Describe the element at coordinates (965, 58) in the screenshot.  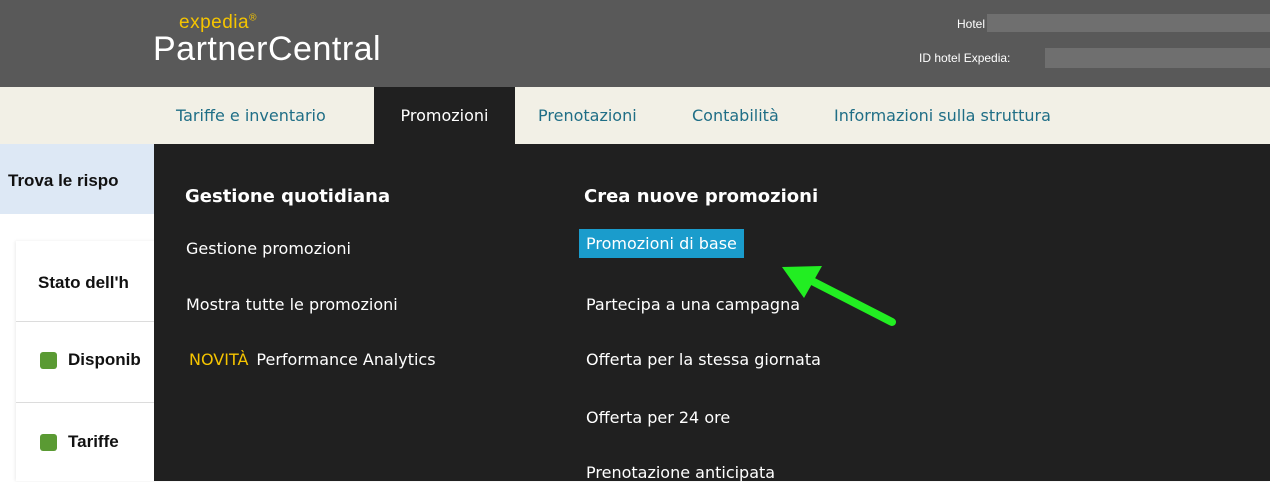
I see `hotel-id-label: ID hotel Expedia:` at that location.